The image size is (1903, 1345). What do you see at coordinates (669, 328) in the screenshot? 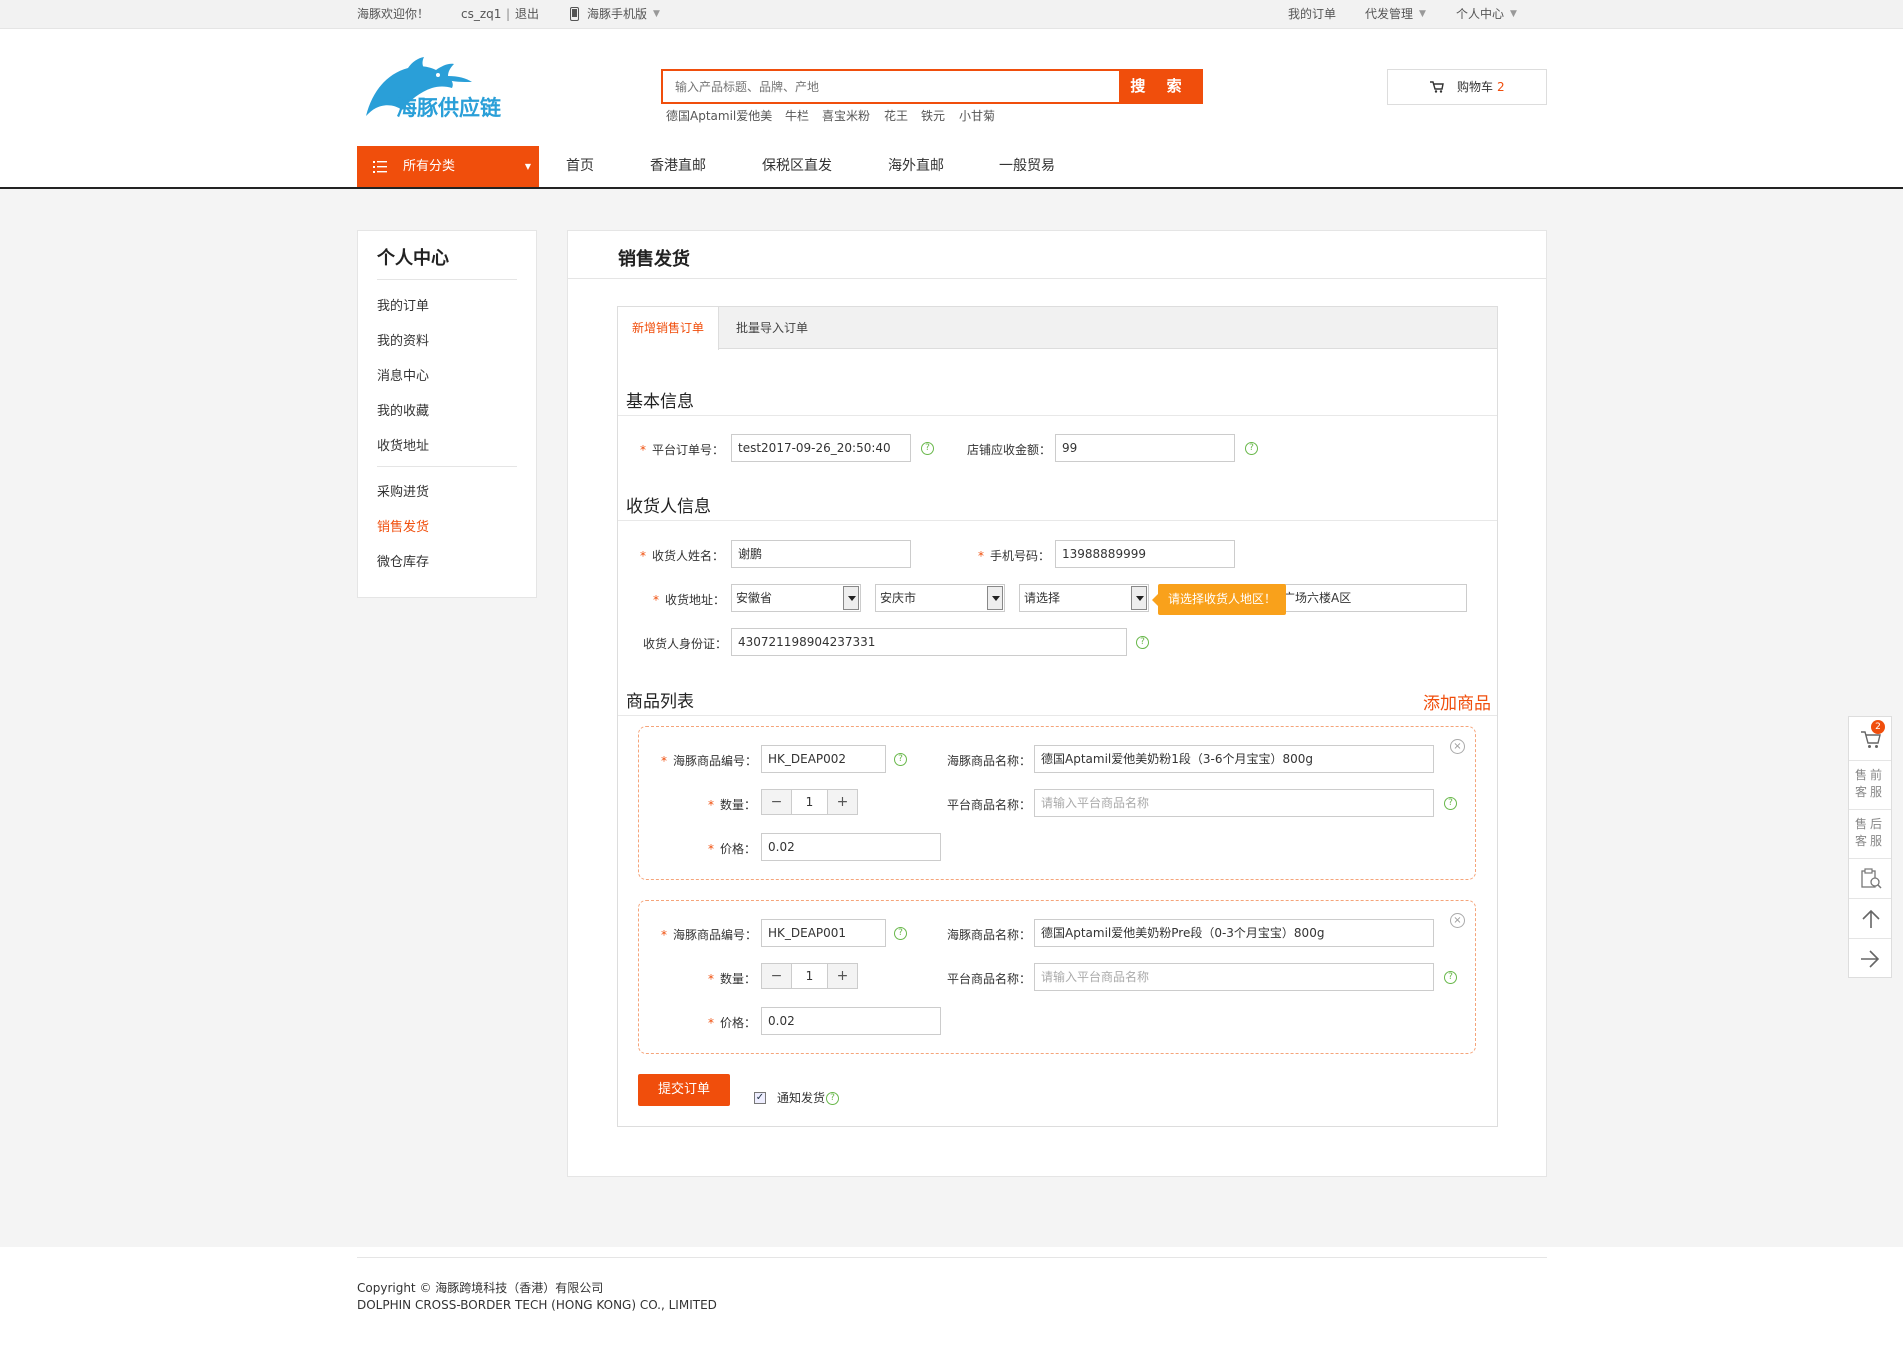
I see `tab-new-sales-order: 新增销售订单` at bounding box center [669, 328].